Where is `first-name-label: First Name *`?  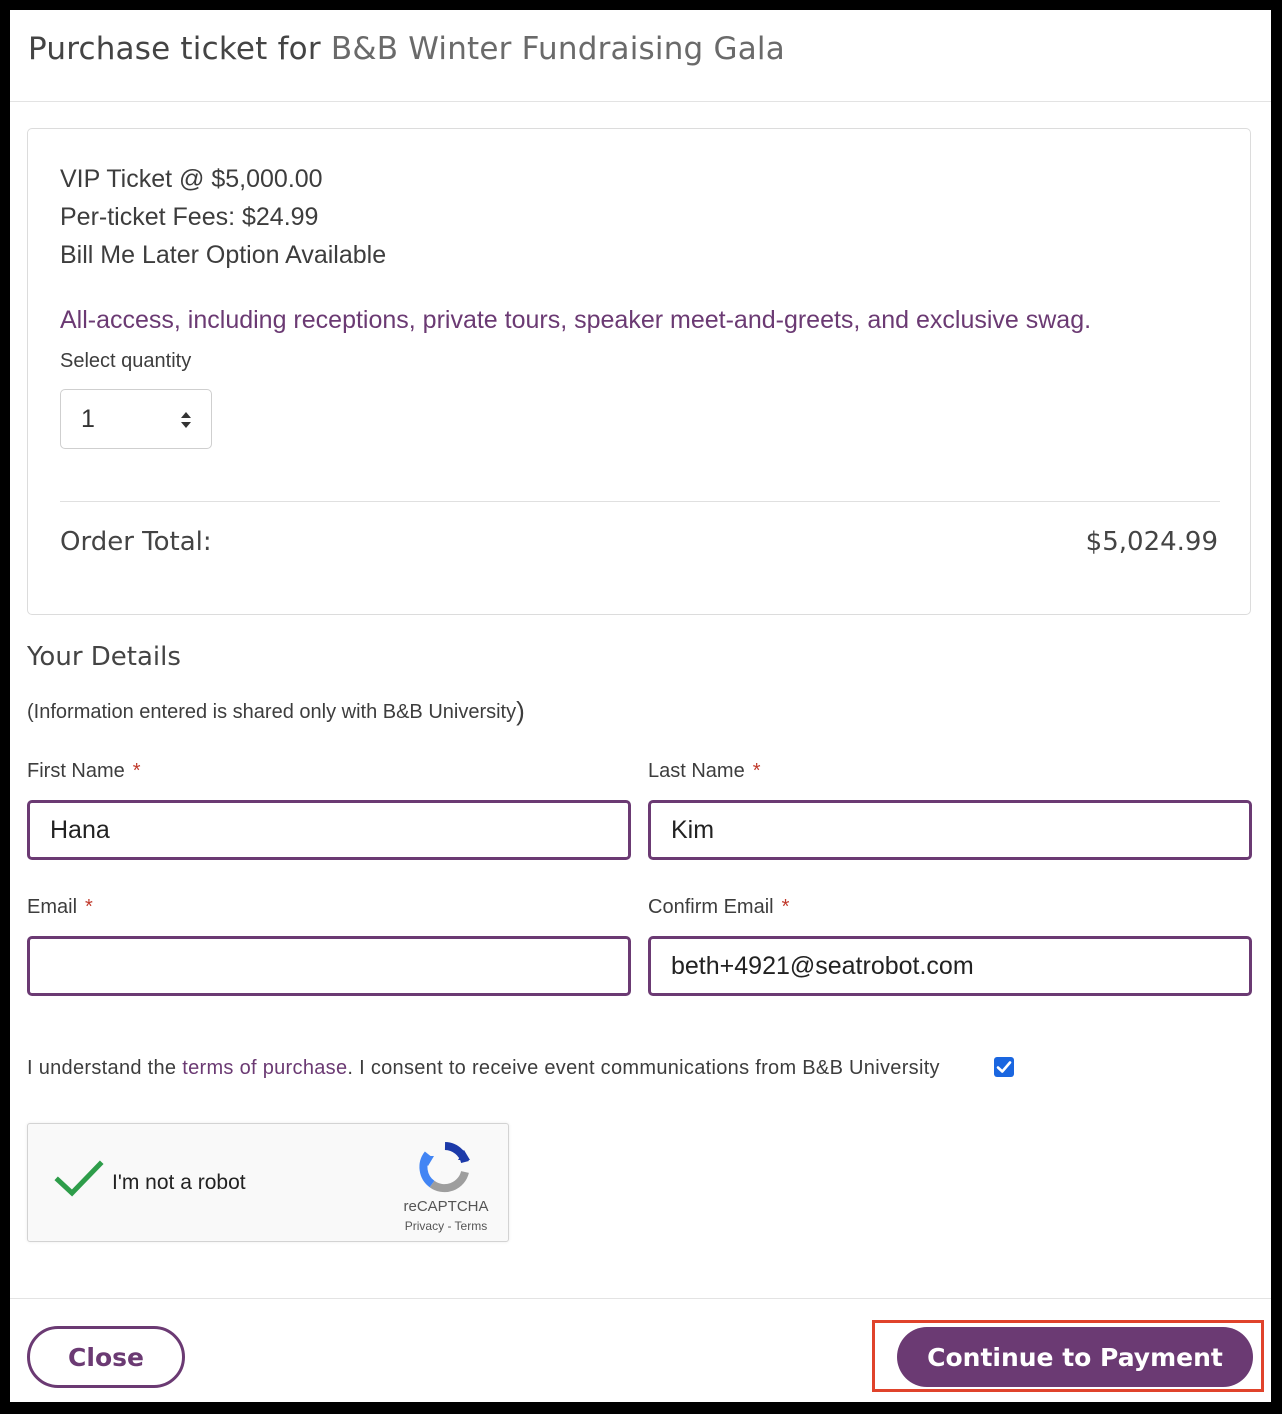 first-name-label: First Name * is located at coordinates (84, 771).